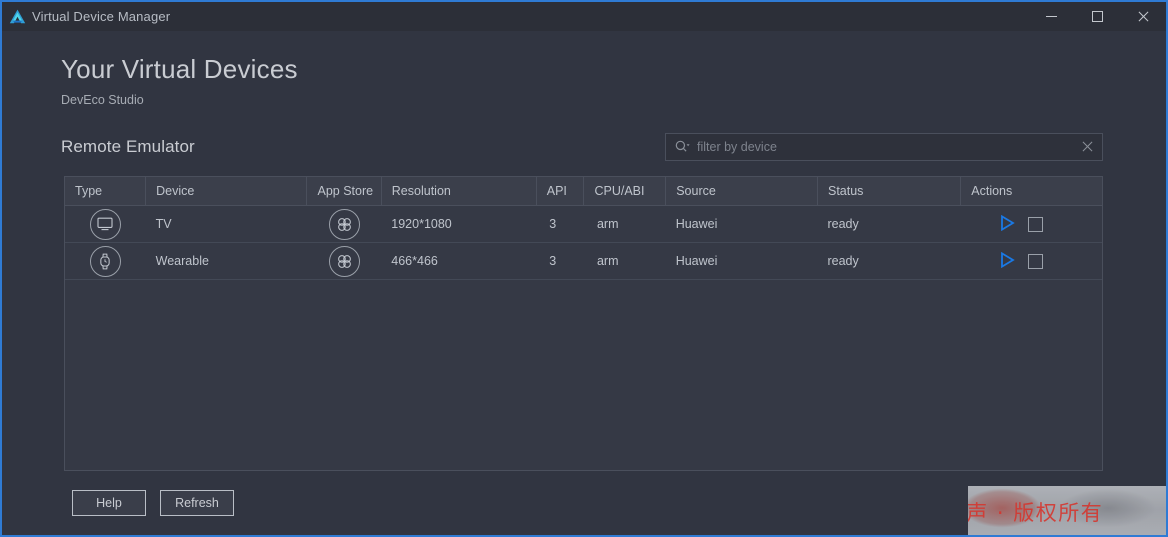 Image resolution: width=1168 pixels, height=537 pixels. I want to click on maximize-icon, so click(1097, 16).